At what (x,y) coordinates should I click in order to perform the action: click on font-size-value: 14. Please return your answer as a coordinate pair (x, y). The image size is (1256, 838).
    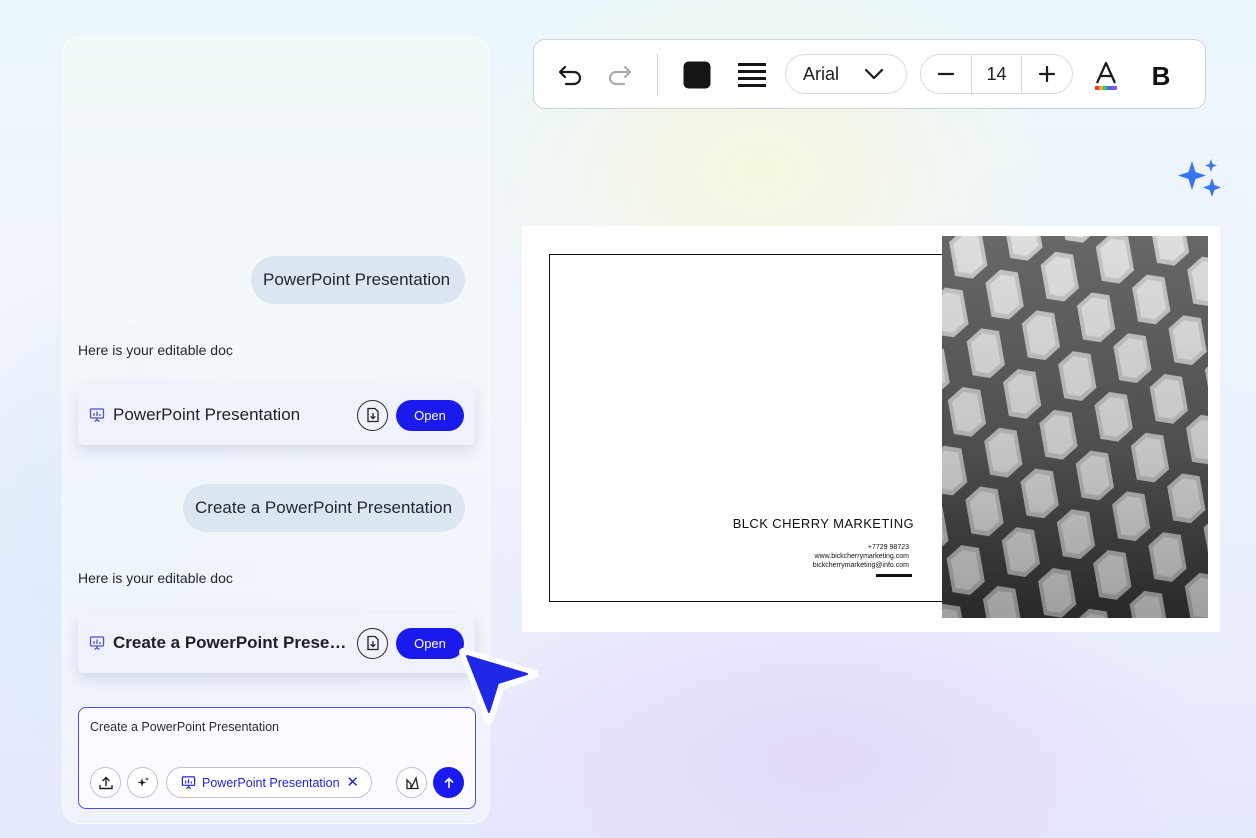
    Looking at the image, I should click on (996, 74).